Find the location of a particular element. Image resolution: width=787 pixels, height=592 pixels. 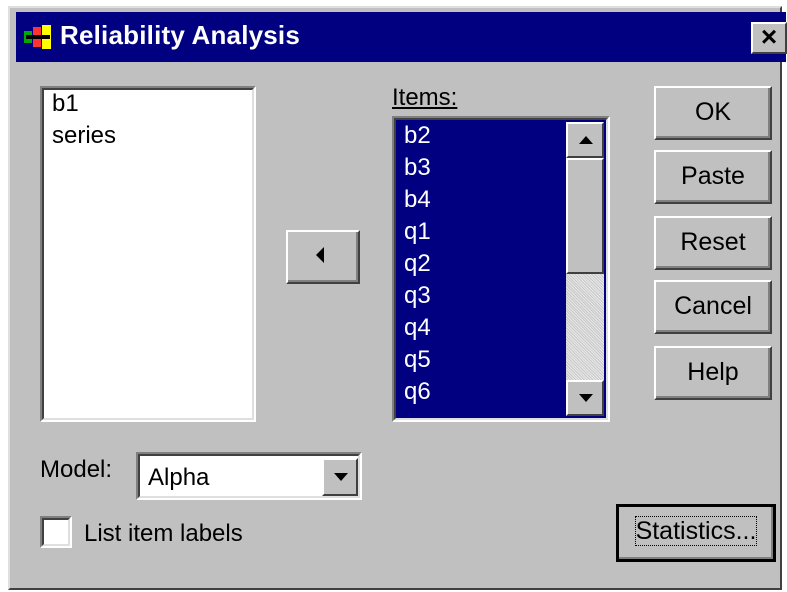

help-button: Help is located at coordinates (713, 373).